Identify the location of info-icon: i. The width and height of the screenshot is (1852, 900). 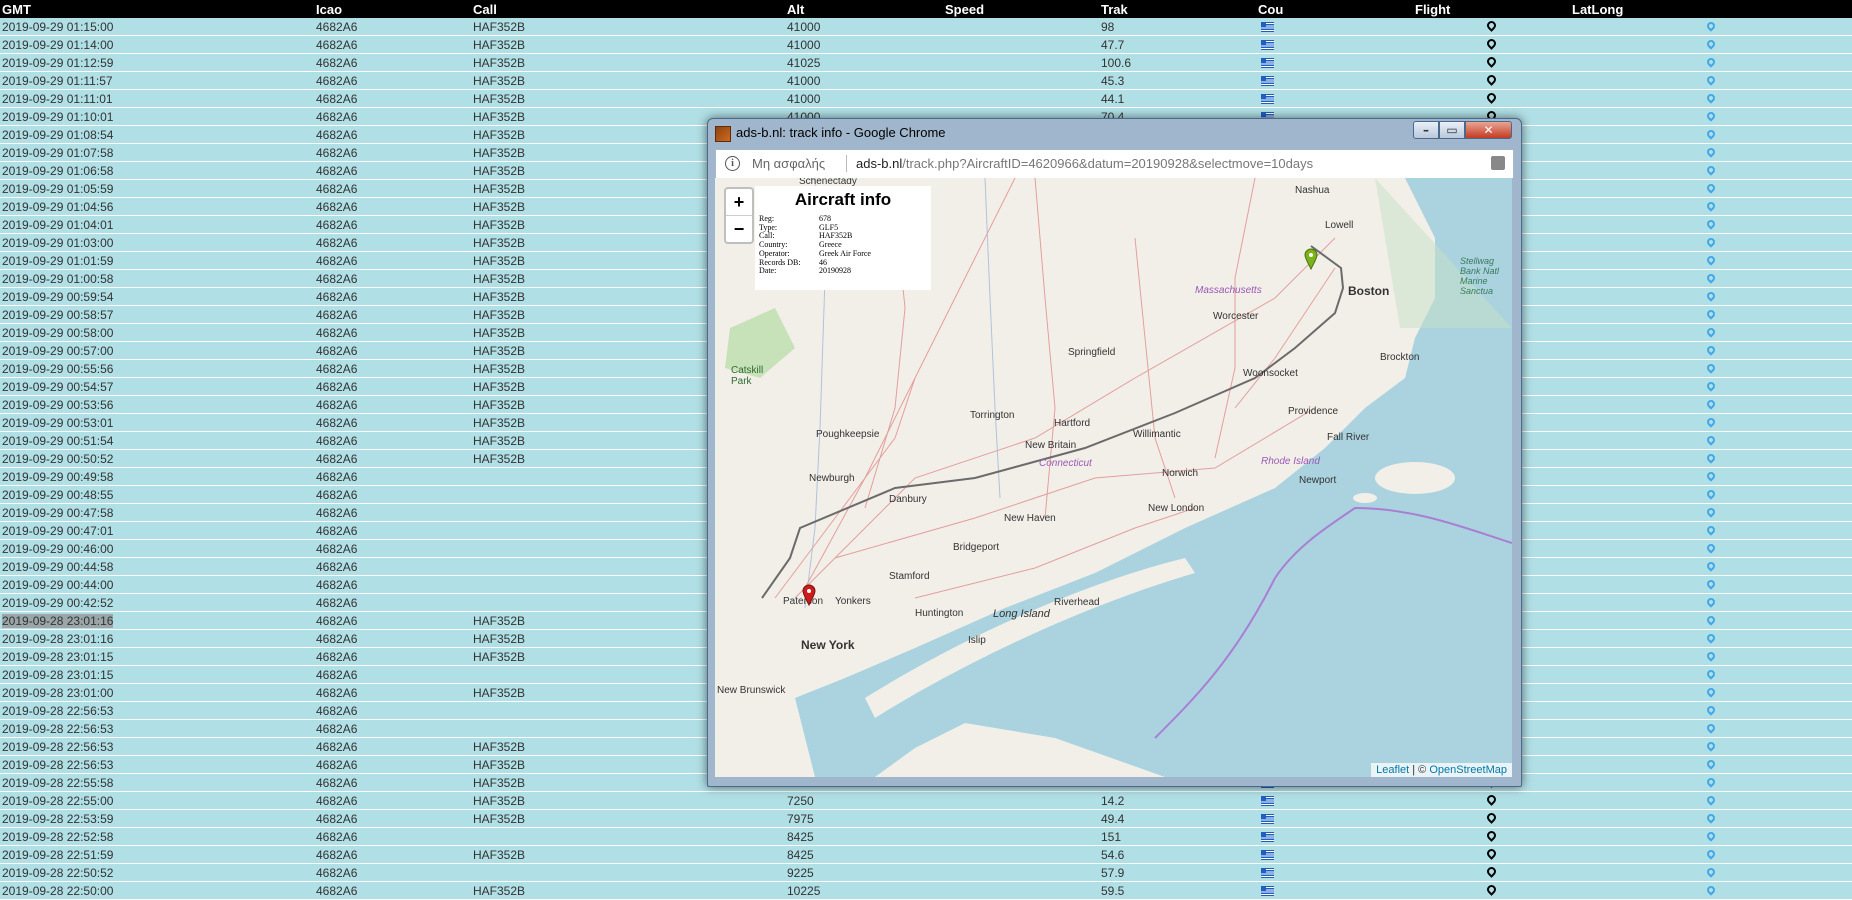
(732, 163).